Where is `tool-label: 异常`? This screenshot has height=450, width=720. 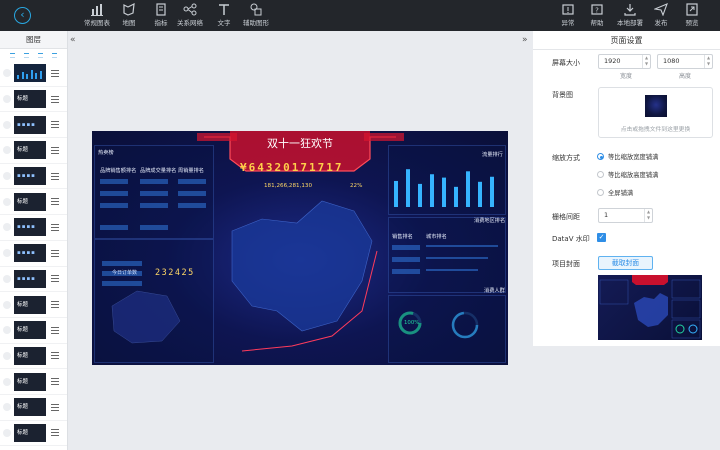 tool-label: 异常 is located at coordinates (568, 23).